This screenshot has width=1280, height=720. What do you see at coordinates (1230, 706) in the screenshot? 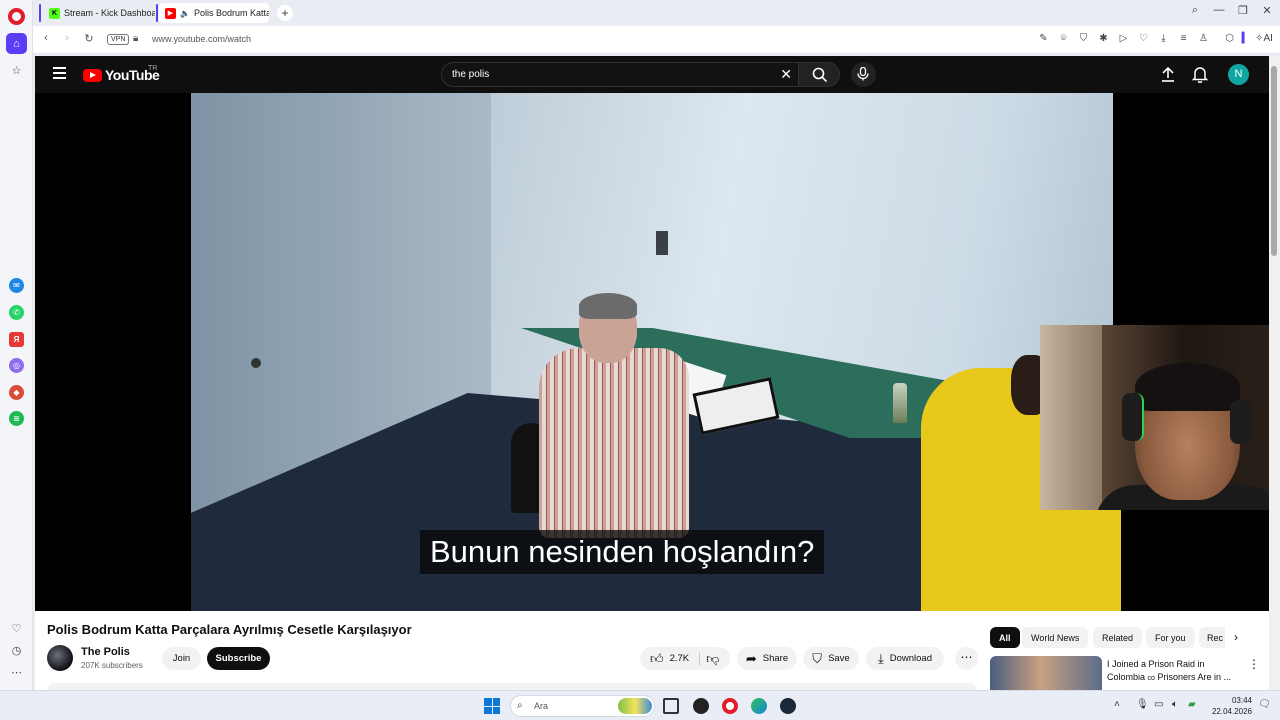
I see `system-clock: 03:44 22.04.2026` at bounding box center [1230, 706].